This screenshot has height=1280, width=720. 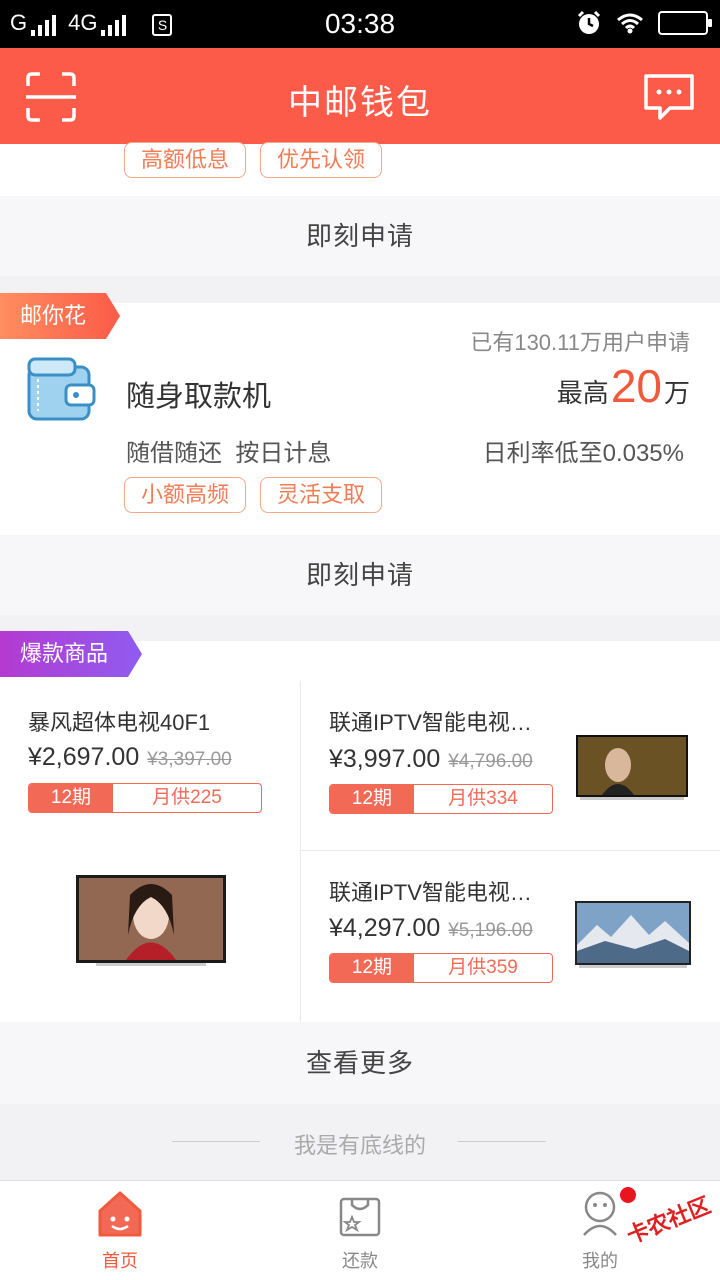 What do you see at coordinates (628, 1195) in the screenshot?
I see `notification-dot` at bounding box center [628, 1195].